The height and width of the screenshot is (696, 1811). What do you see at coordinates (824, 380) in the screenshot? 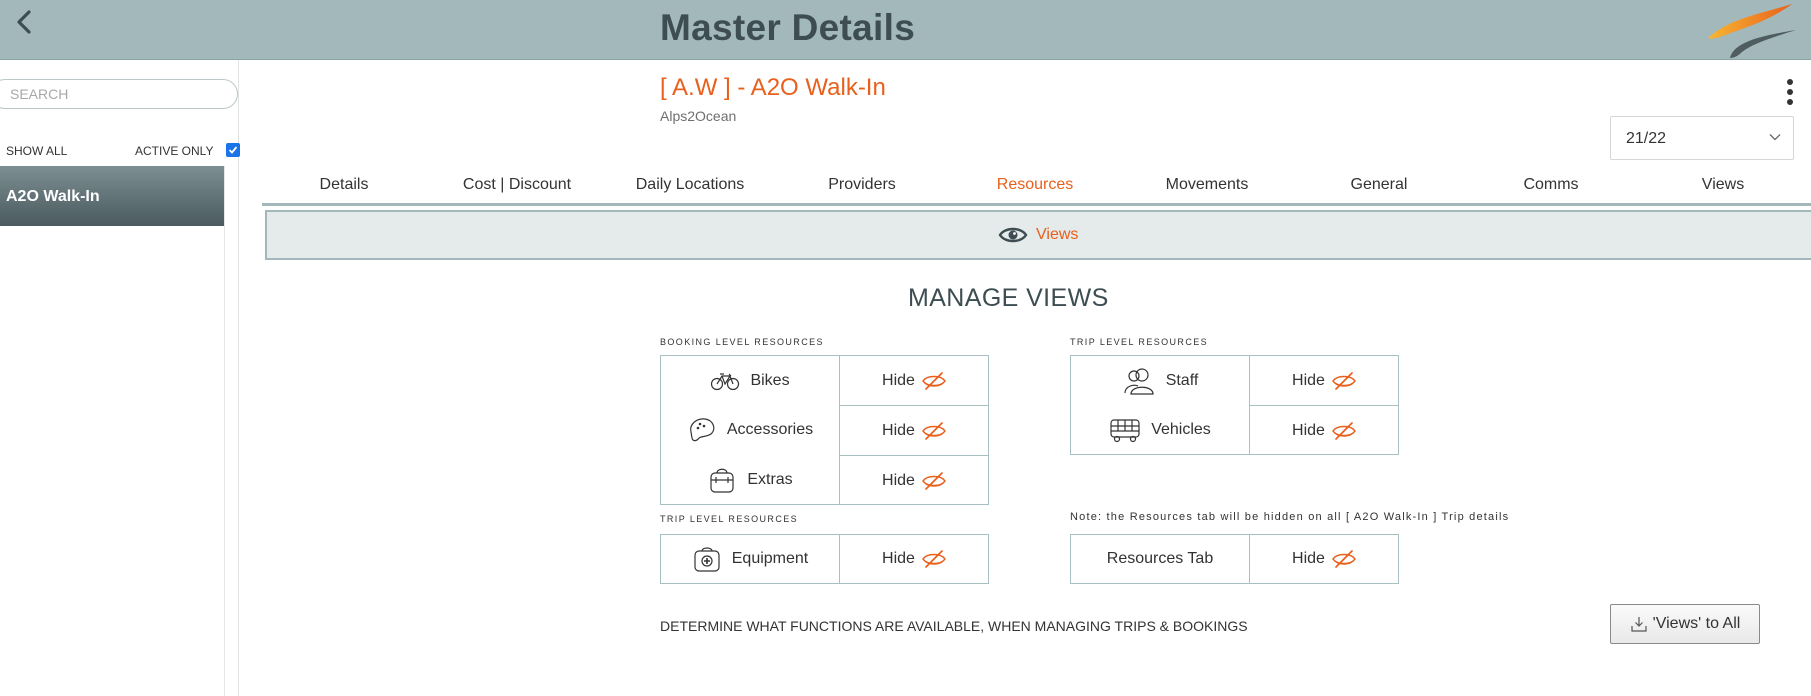
I see `resource-row-bikes: Bikes Hide` at bounding box center [824, 380].